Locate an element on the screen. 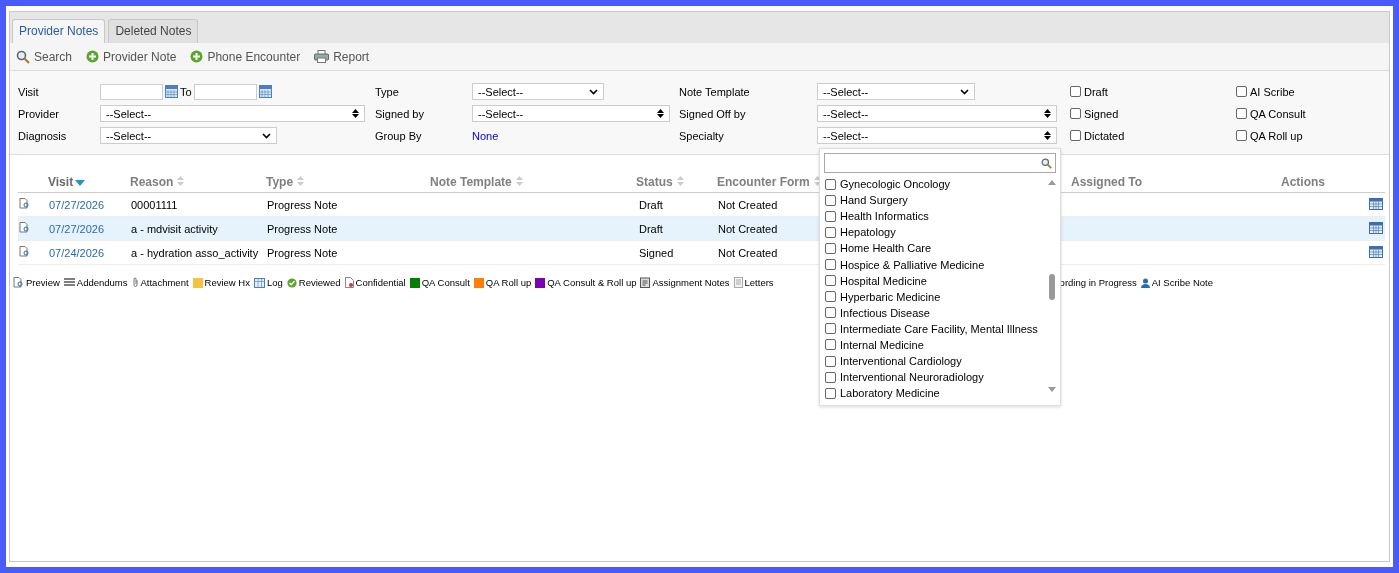 The height and width of the screenshot is (573, 1399). column-header: Note Template is located at coordinates (533, 184).